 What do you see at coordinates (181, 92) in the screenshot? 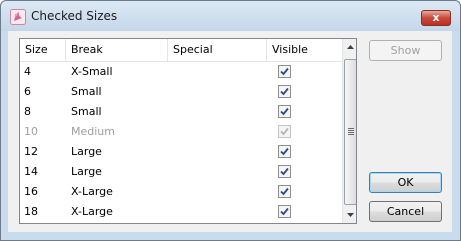
I see `table-row: 6 Small` at bounding box center [181, 92].